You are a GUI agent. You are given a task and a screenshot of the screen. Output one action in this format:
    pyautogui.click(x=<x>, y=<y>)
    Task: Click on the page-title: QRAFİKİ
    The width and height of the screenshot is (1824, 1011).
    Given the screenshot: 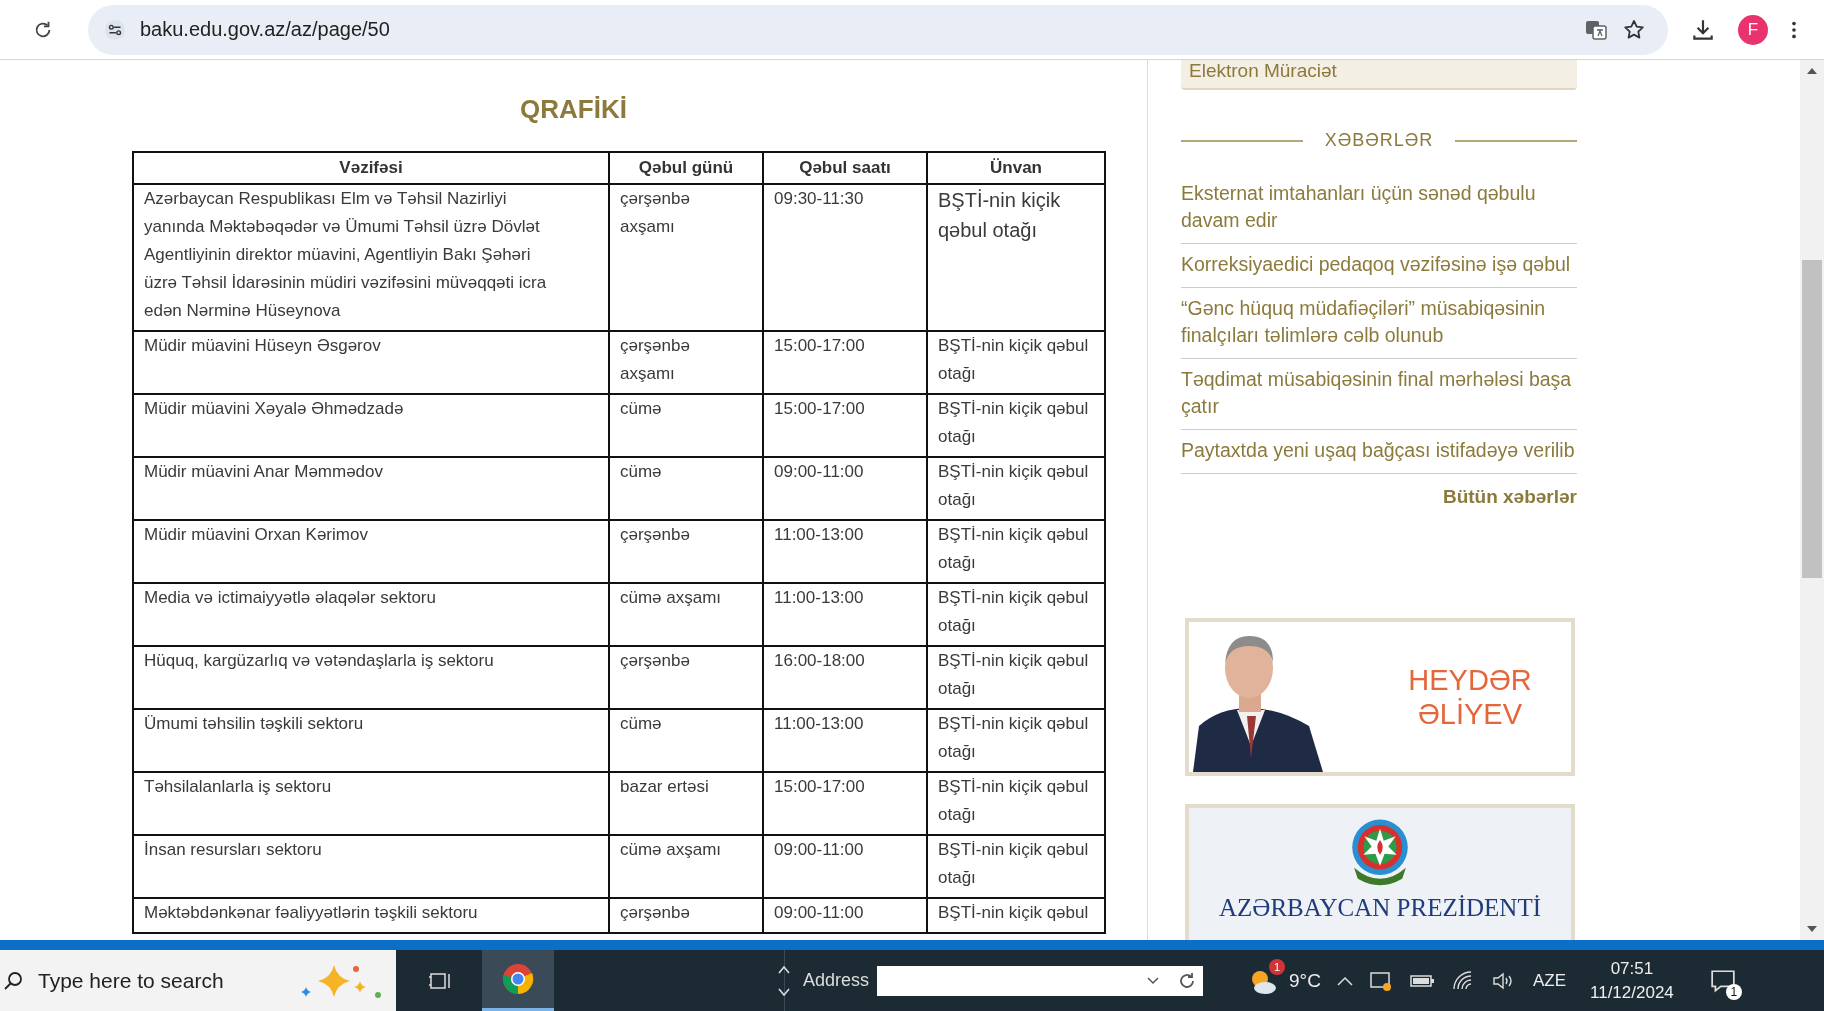 What is the action you would take?
    pyautogui.click(x=573, y=109)
    